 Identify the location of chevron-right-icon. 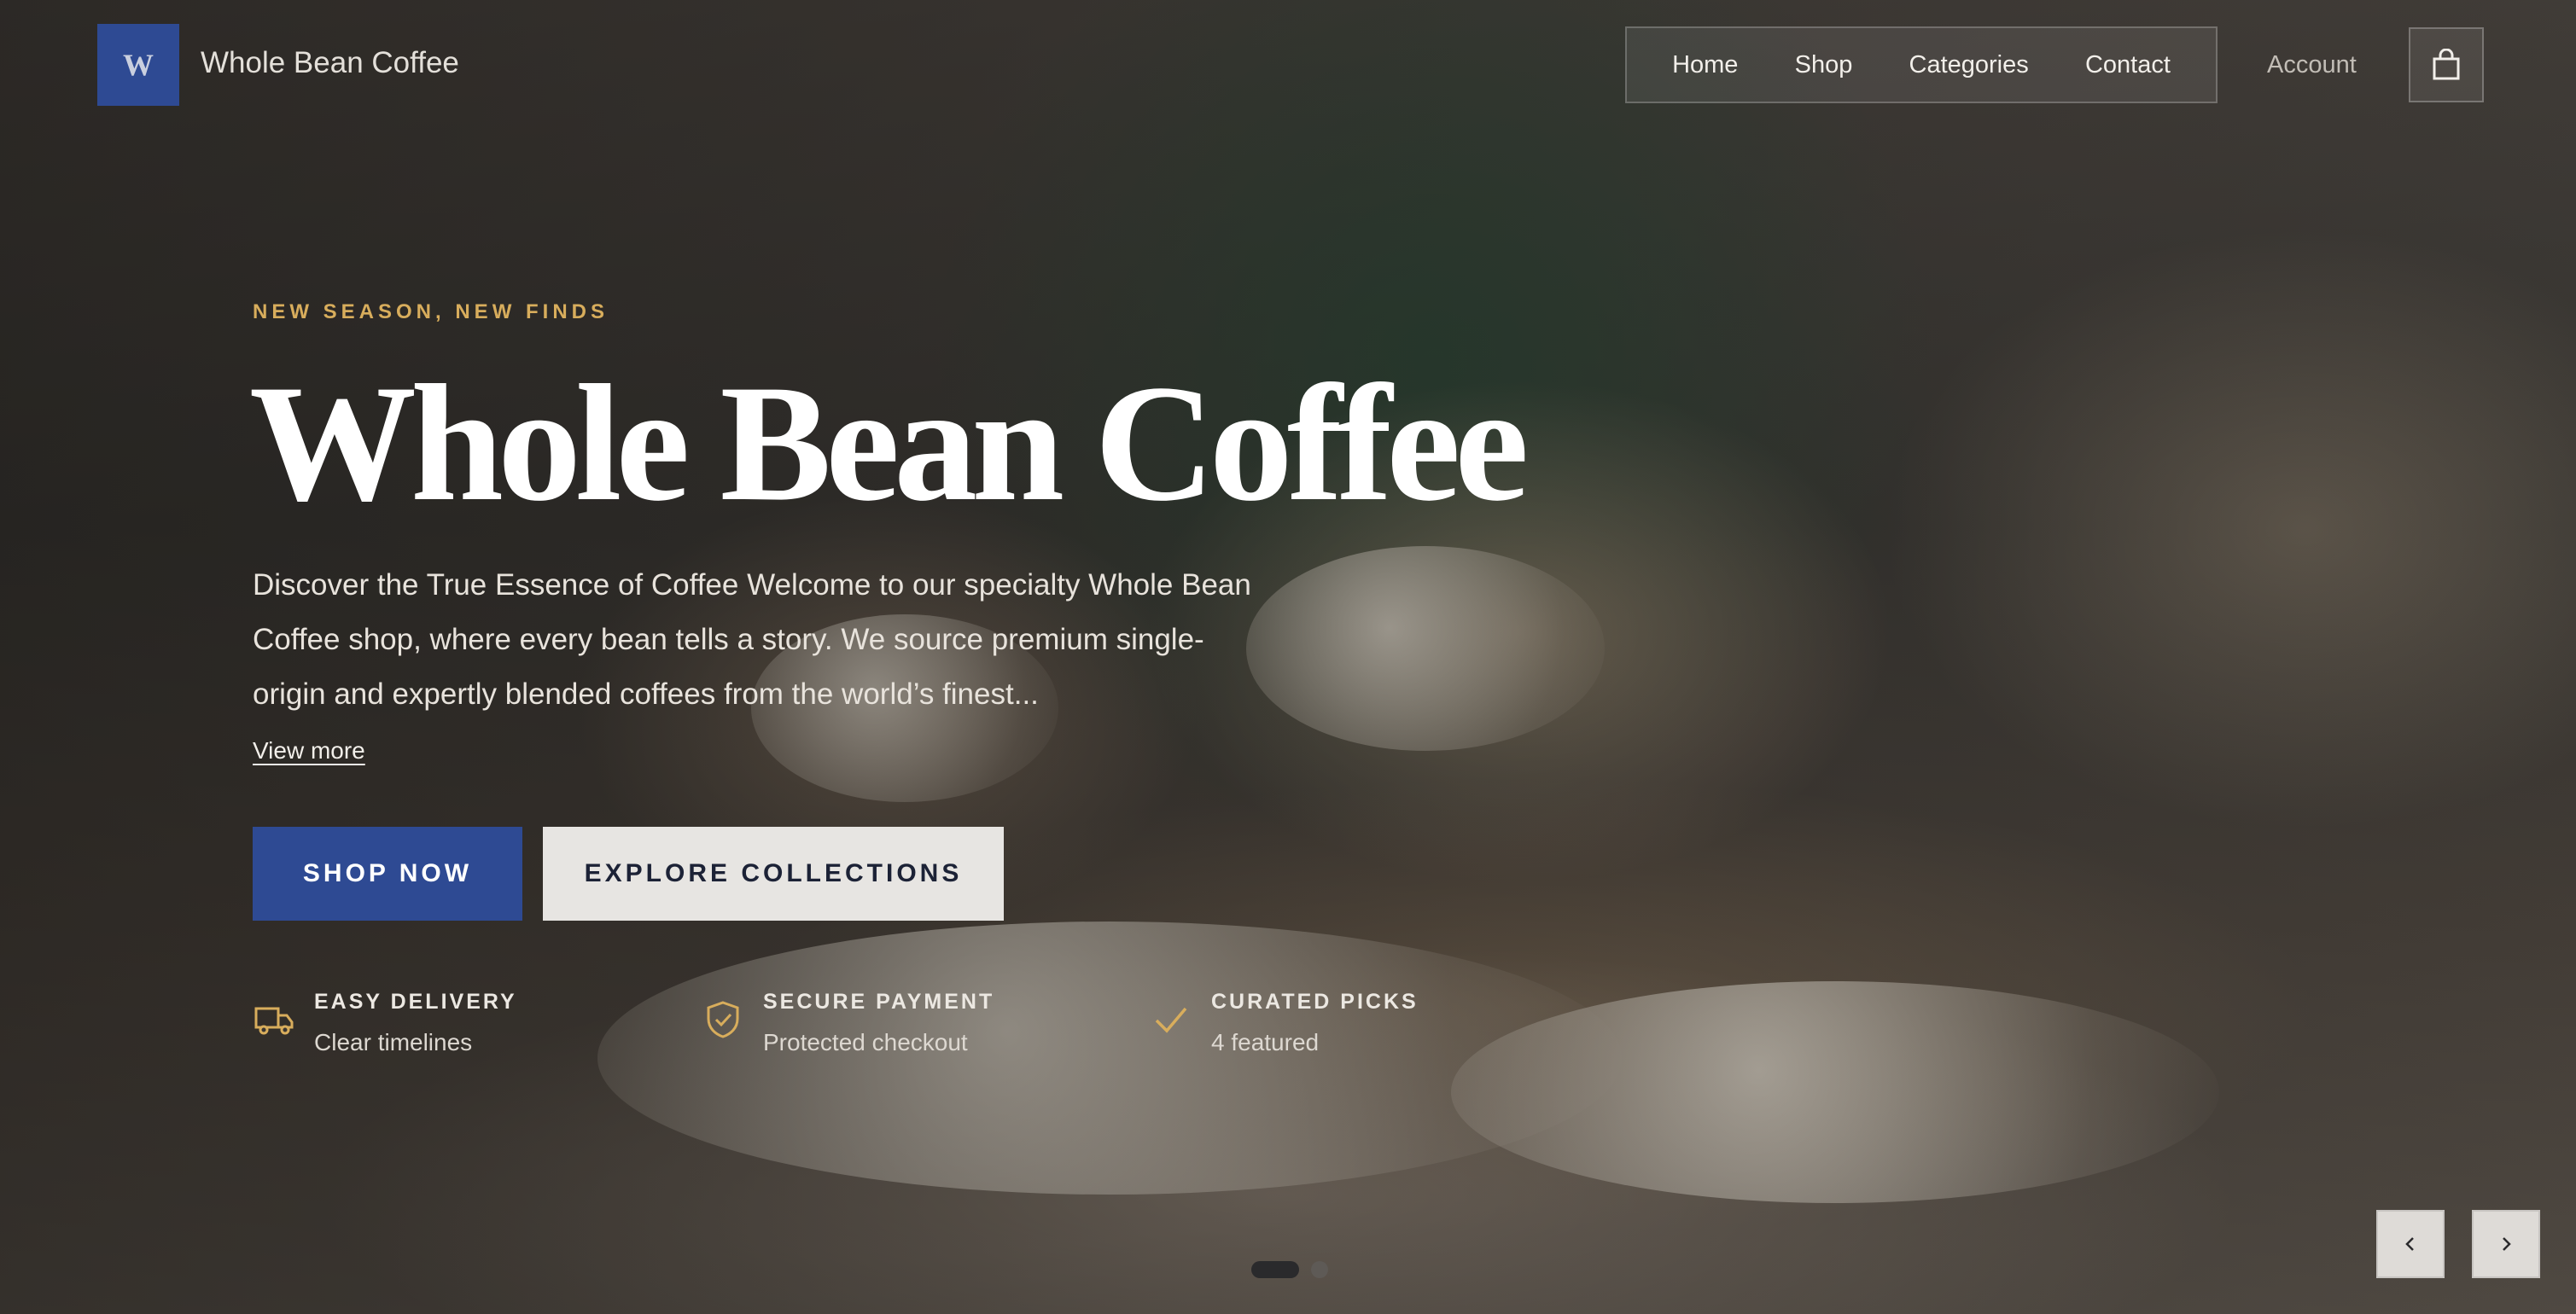
(2507, 1244).